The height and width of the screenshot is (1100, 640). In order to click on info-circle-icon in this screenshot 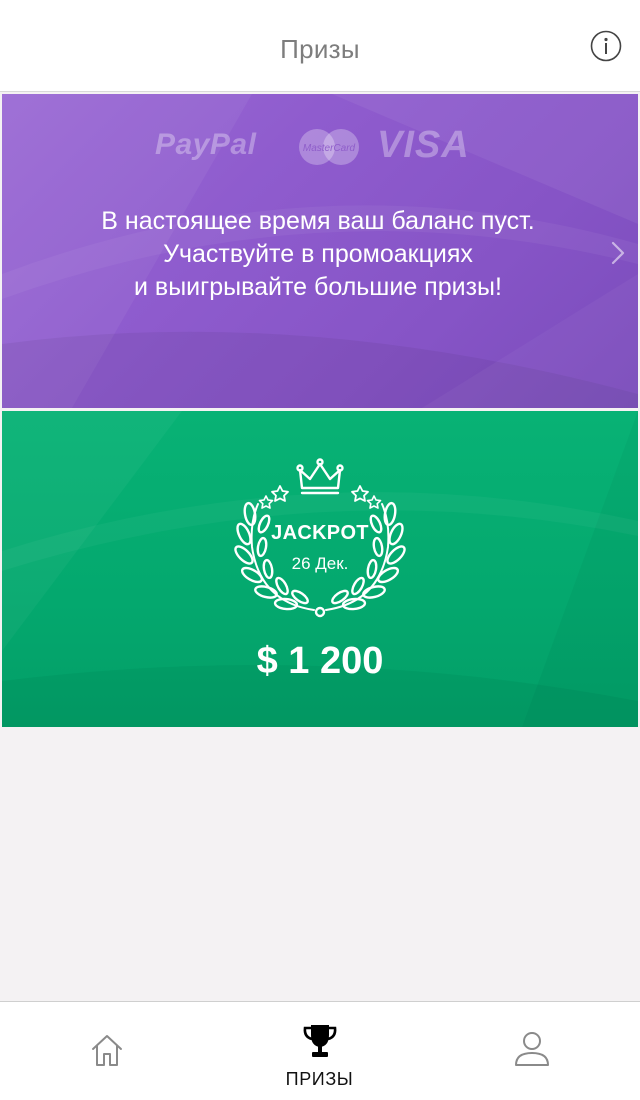, I will do `click(606, 46)`.